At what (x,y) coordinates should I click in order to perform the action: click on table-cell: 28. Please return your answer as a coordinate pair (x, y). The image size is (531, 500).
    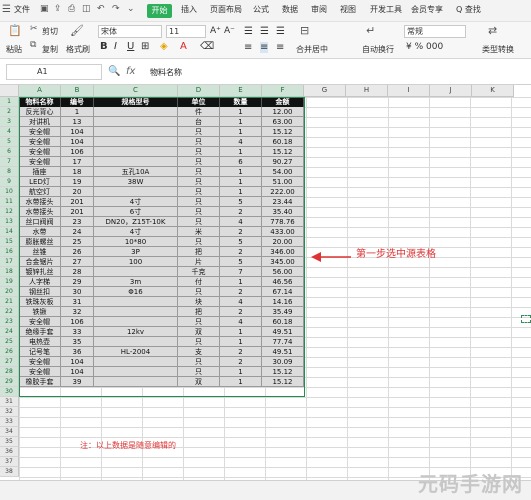
    Looking at the image, I should click on (77, 272).